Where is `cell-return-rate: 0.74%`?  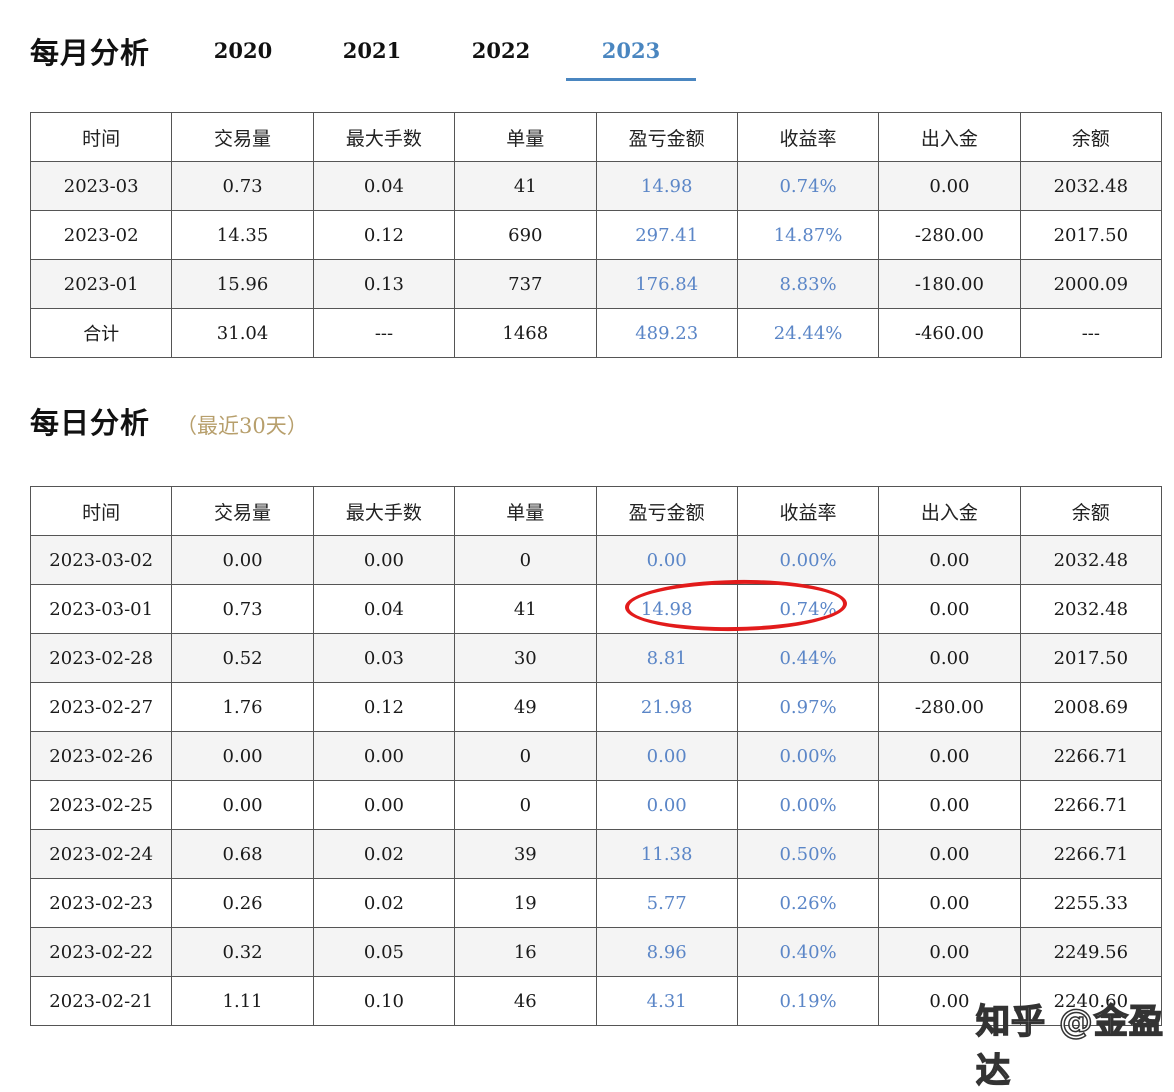 cell-return-rate: 0.74% is located at coordinates (808, 609).